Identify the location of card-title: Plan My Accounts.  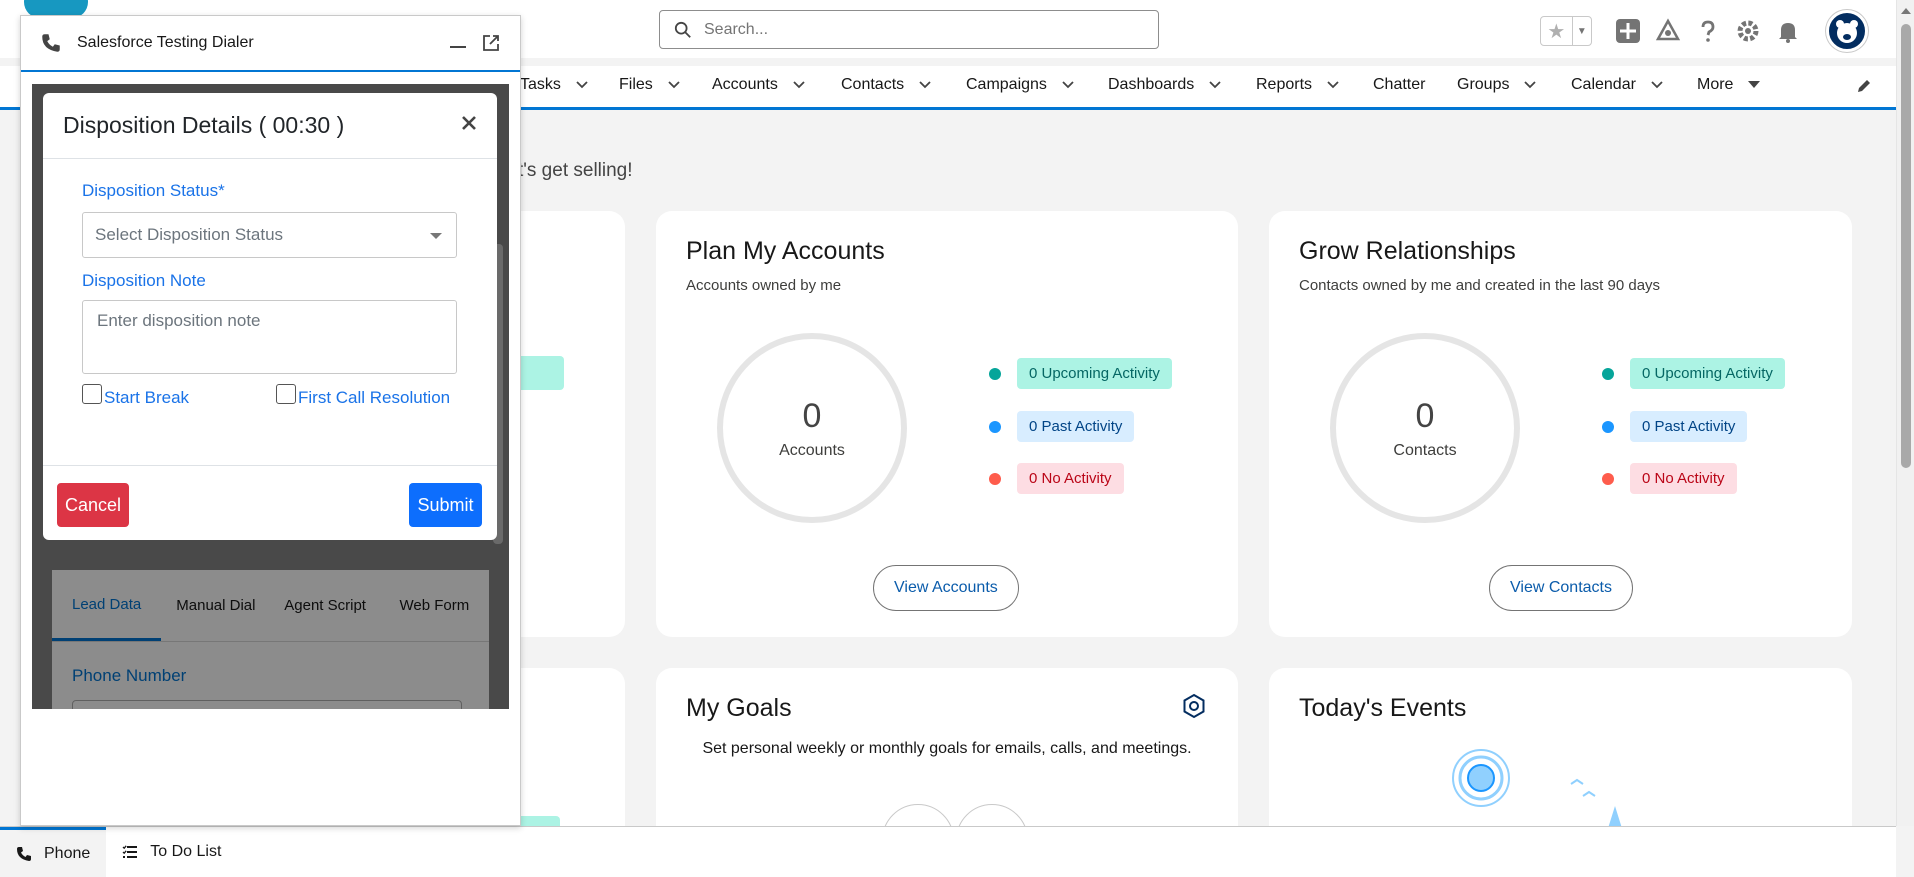
(785, 251).